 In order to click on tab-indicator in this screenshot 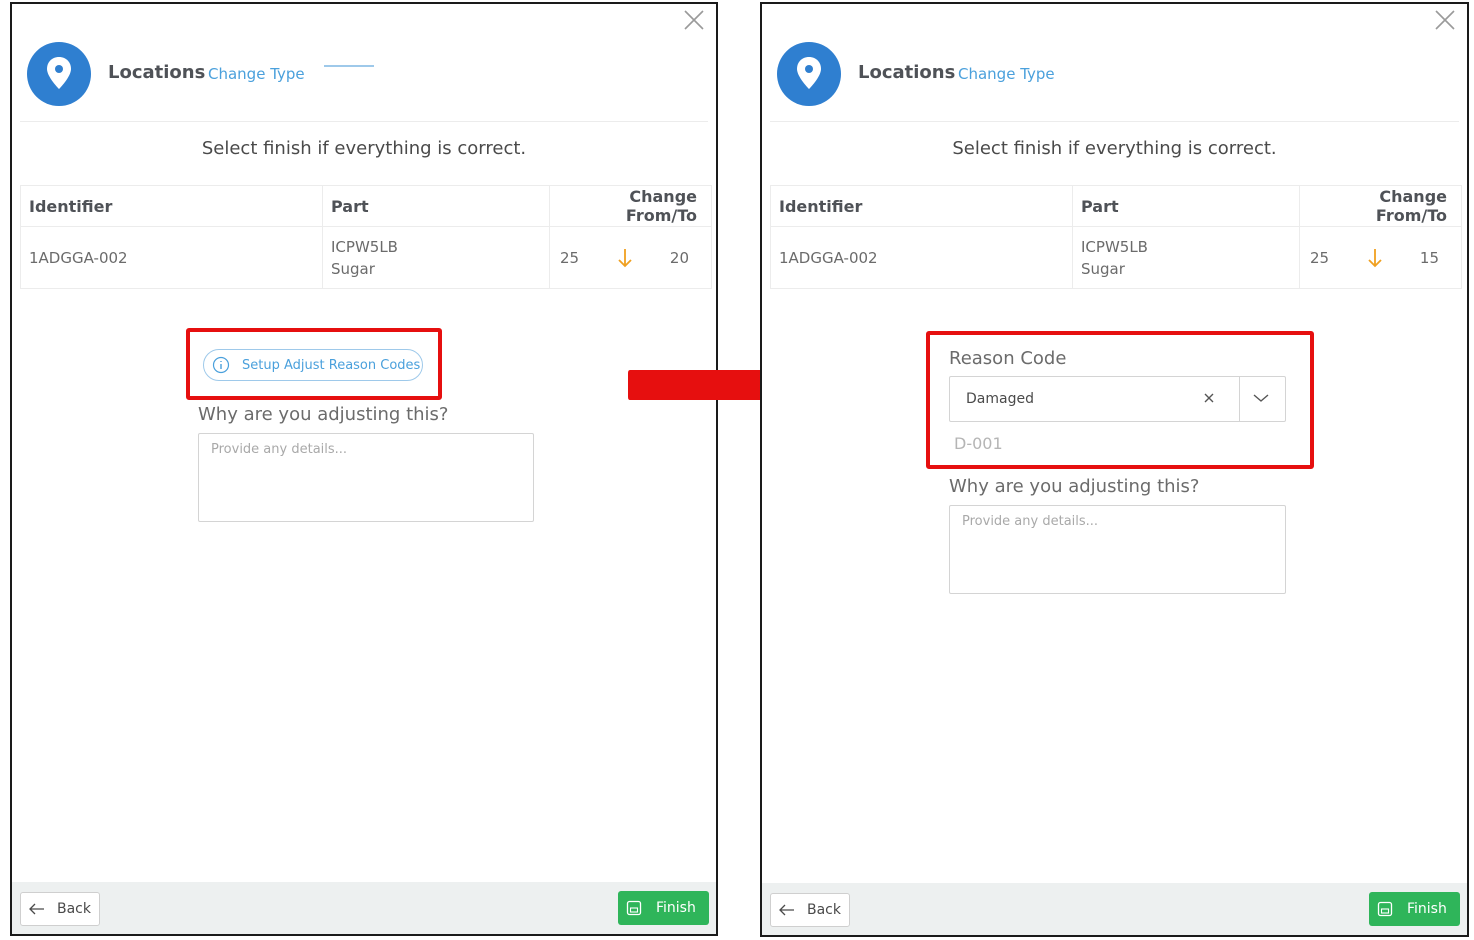, I will do `click(349, 66)`.